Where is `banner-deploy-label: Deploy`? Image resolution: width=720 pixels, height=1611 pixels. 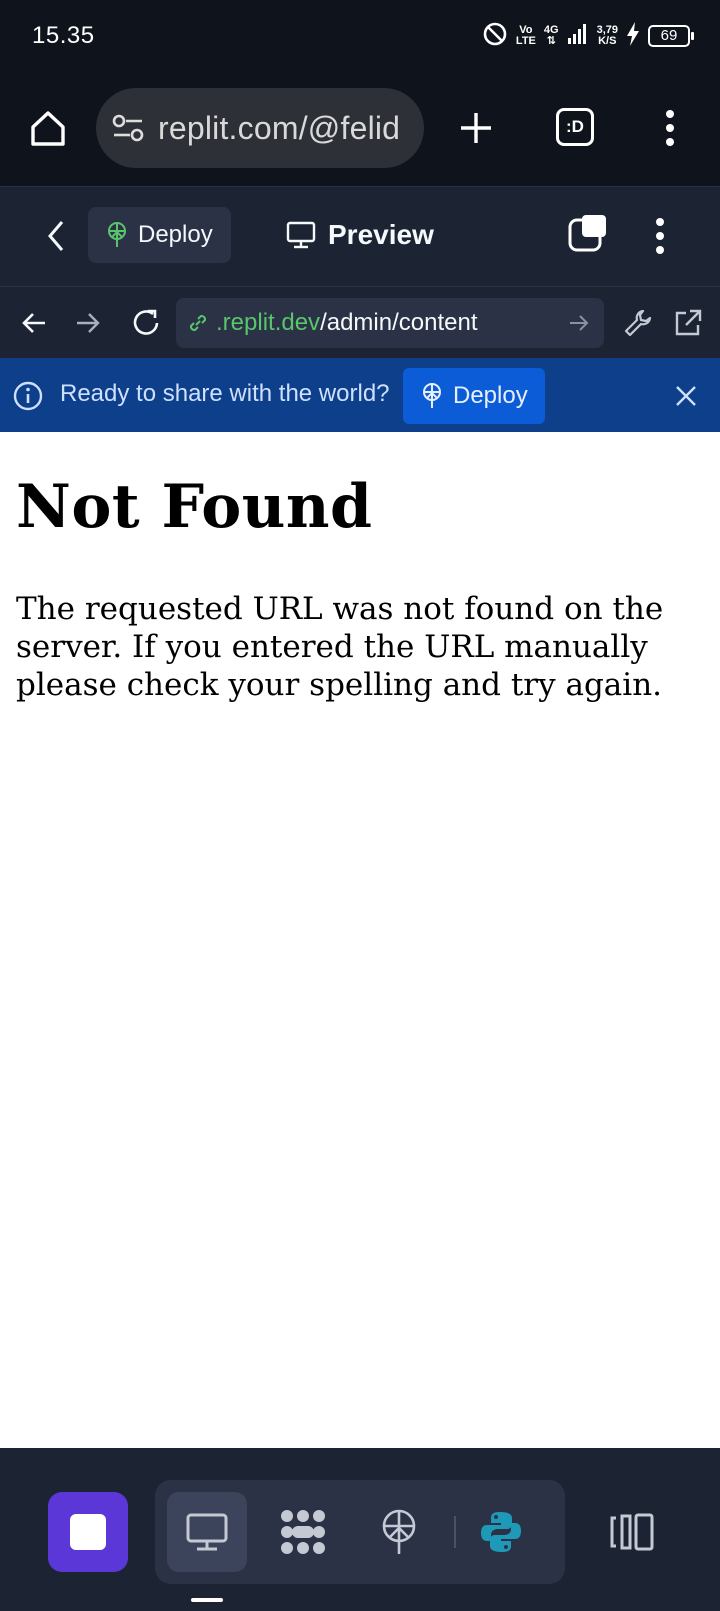 banner-deploy-label: Deploy is located at coordinates (490, 395).